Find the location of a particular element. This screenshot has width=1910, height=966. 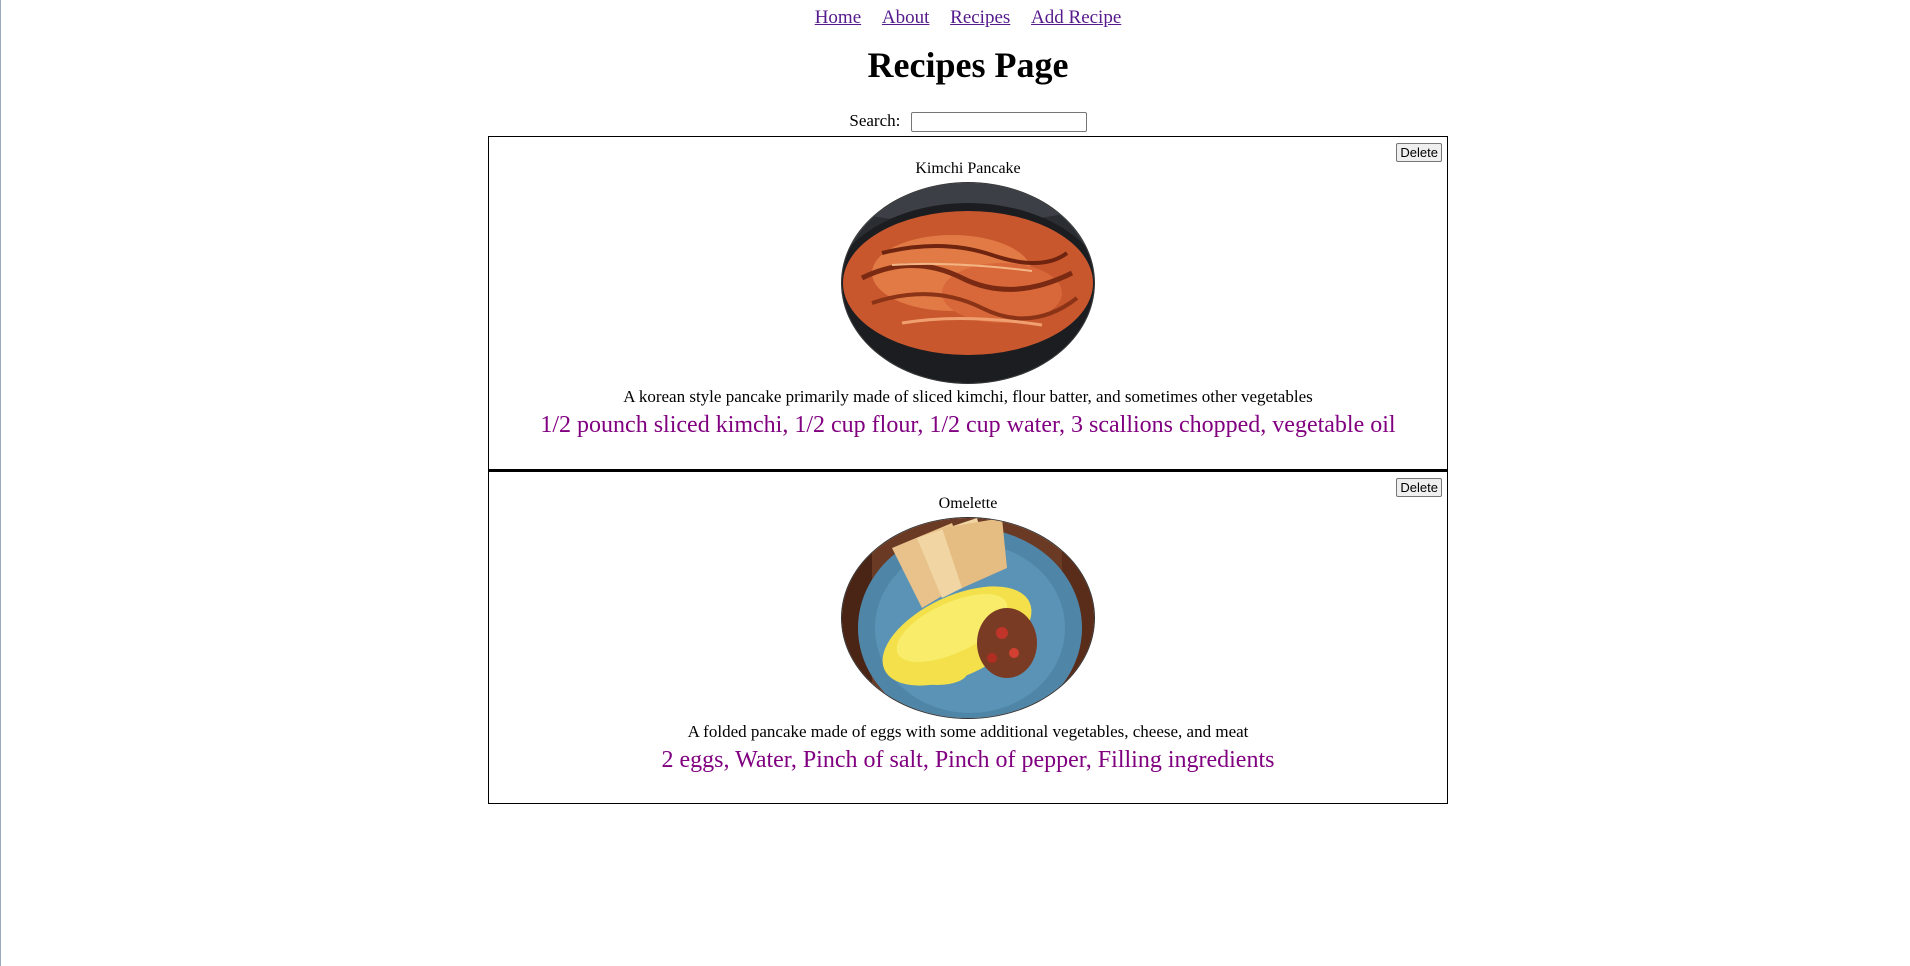

recipe-name: Omelette is located at coordinates (968, 503).